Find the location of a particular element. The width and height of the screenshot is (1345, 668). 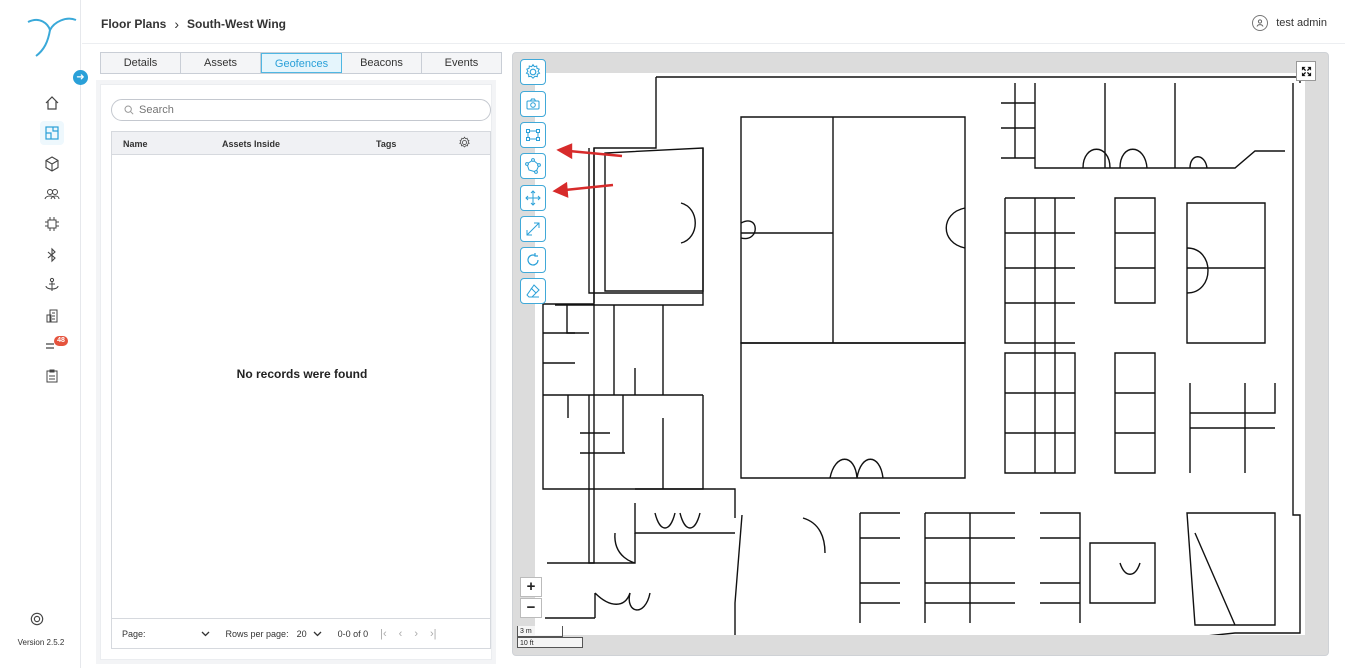

scale-bar: 3 m 10 ft is located at coordinates (550, 638).